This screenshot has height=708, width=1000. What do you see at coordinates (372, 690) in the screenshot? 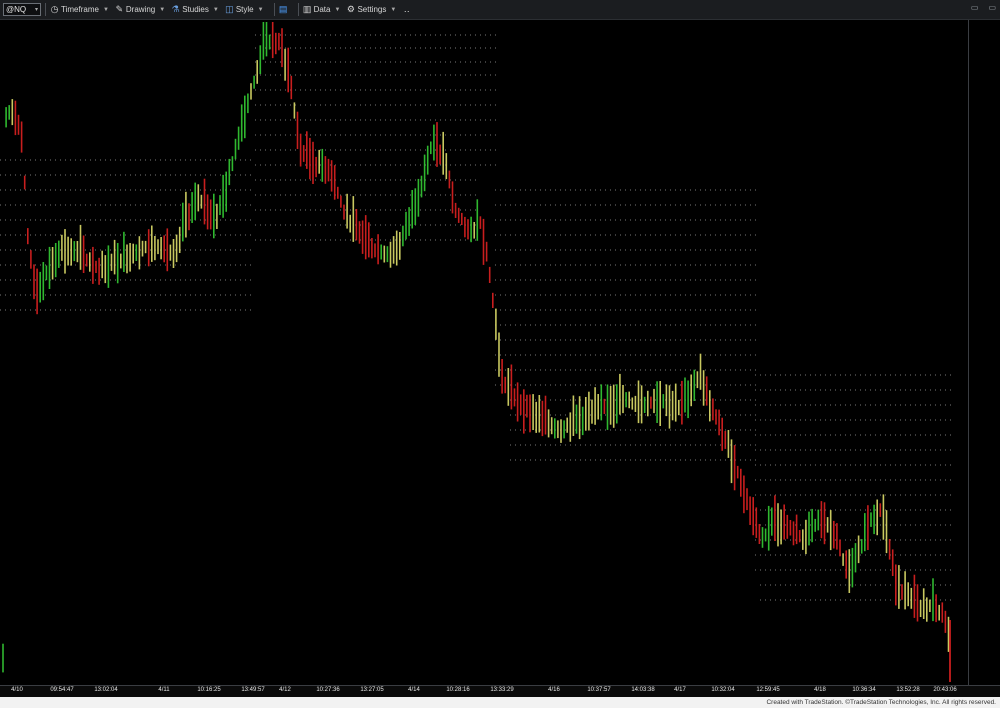
I see `time-axis-label: 13:27:05` at bounding box center [372, 690].